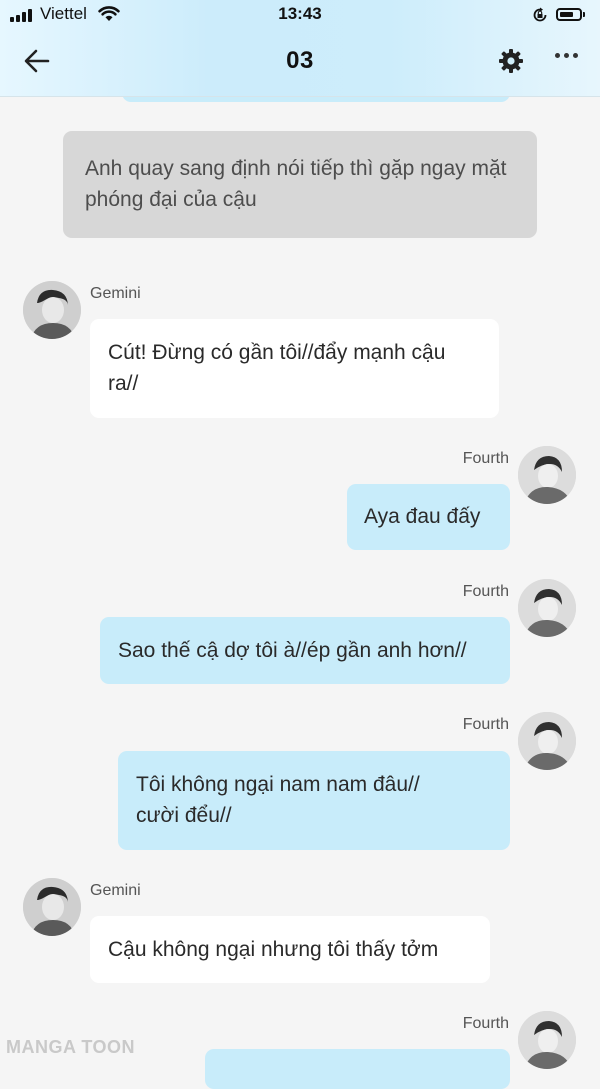 The width and height of the screenshot is (600, 1089). What do you see at coordinates (278, 800) in the screenshot?
I see `message-text: Tôi không ngại nam nam đâu// cười đểu//` at bounding box center [278, 800].